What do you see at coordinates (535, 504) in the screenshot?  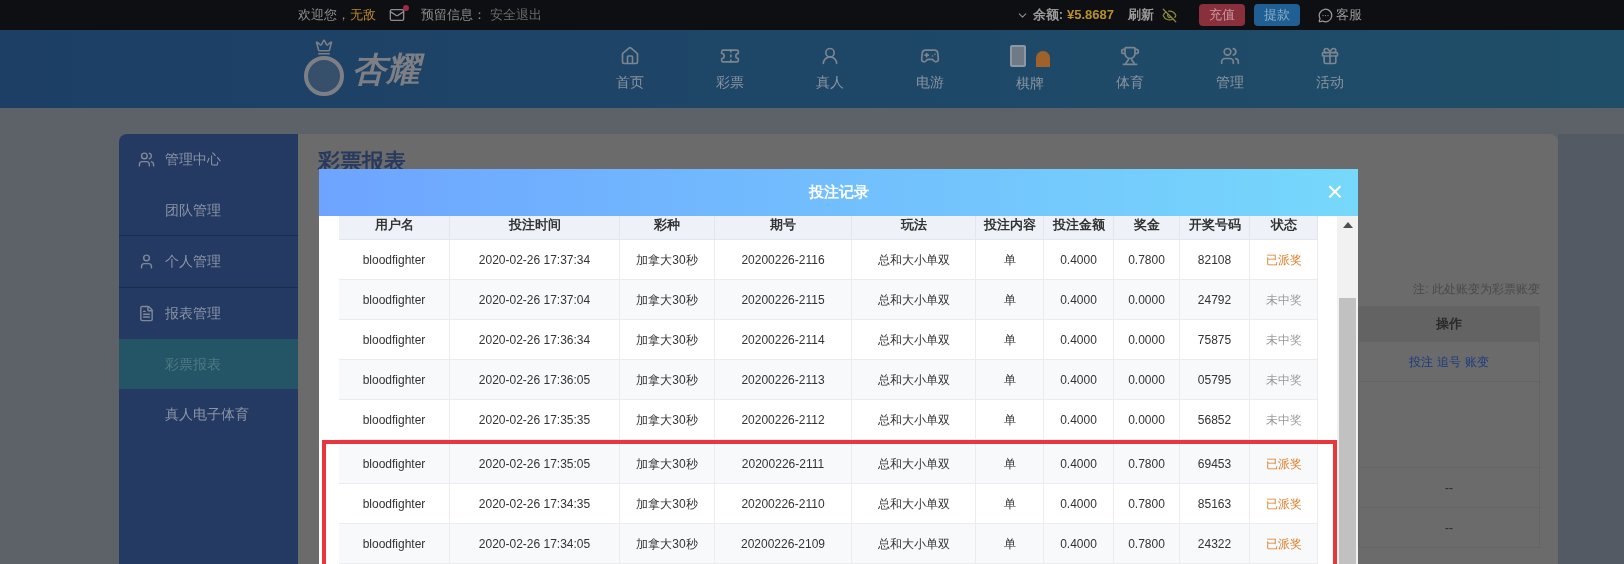 I see `table-cell: 2020-02-26 17:34:35` at bounding box center [535, 504].